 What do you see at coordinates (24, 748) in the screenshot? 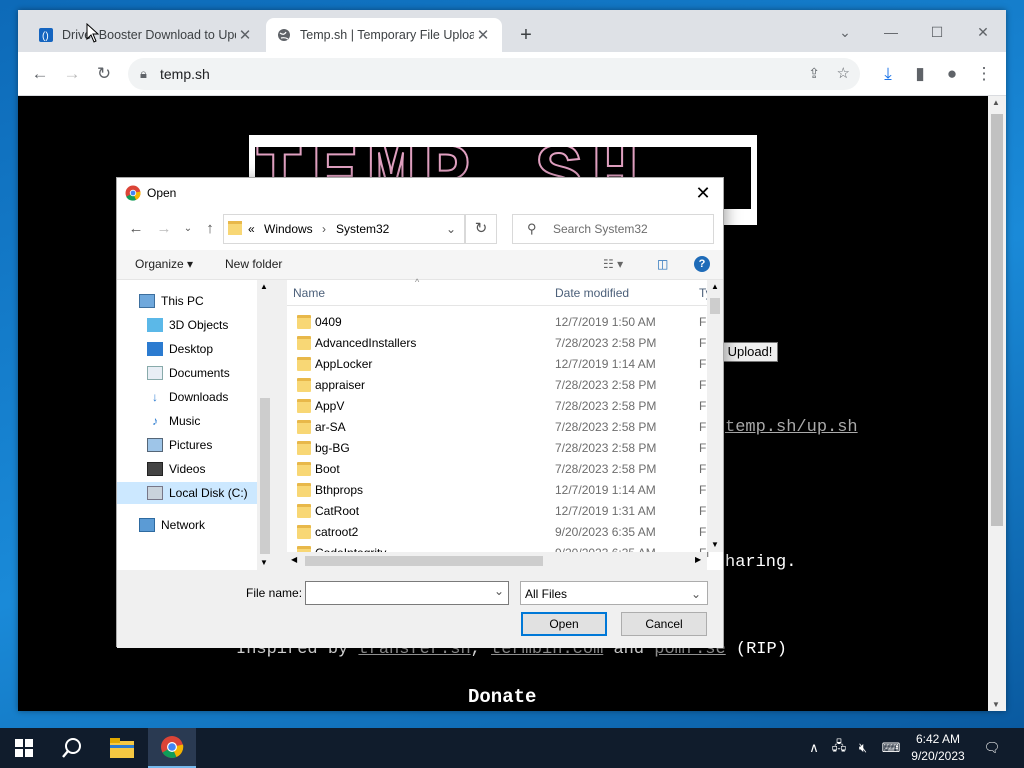
I see `start-button` at bounding box center [24, 748].